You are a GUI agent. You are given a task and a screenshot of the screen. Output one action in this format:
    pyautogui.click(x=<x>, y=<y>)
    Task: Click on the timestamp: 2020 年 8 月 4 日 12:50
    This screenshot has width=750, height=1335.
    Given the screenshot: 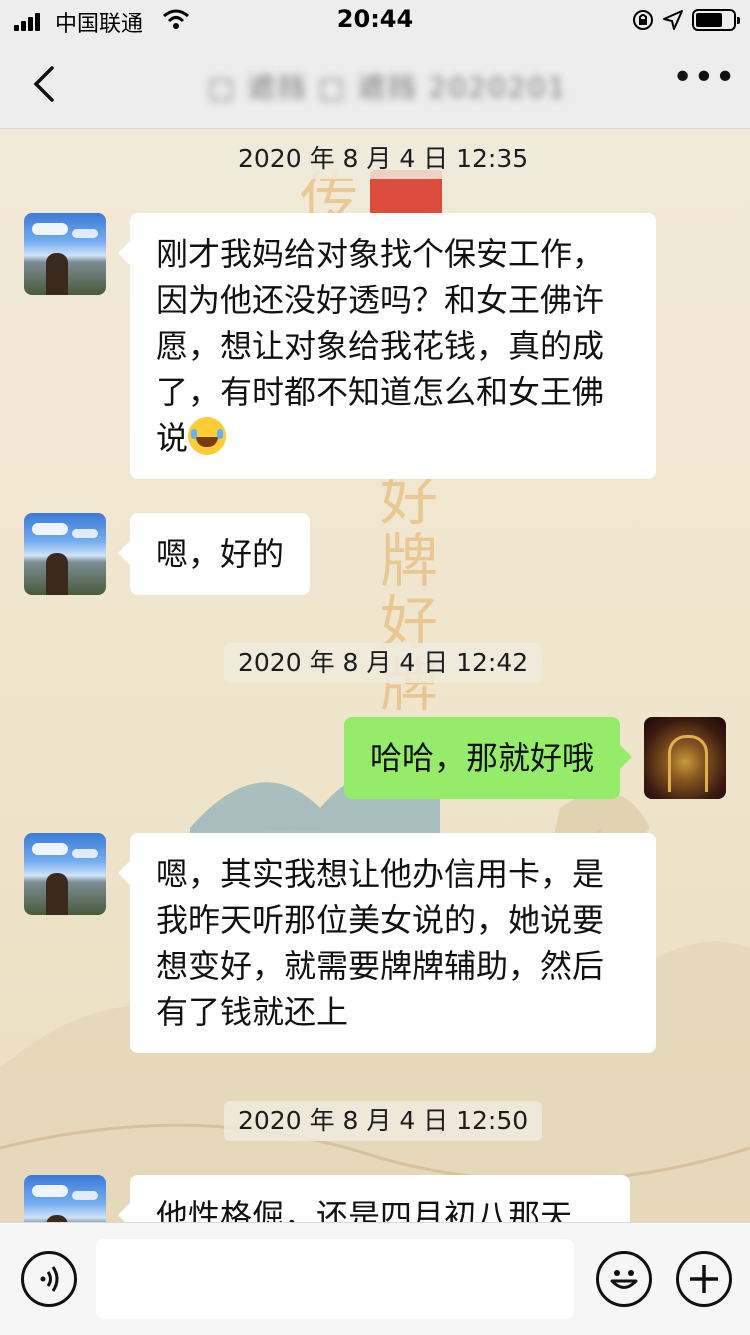 What is the action you would take?
    pyautogui.click(x=383, y=1121)
    